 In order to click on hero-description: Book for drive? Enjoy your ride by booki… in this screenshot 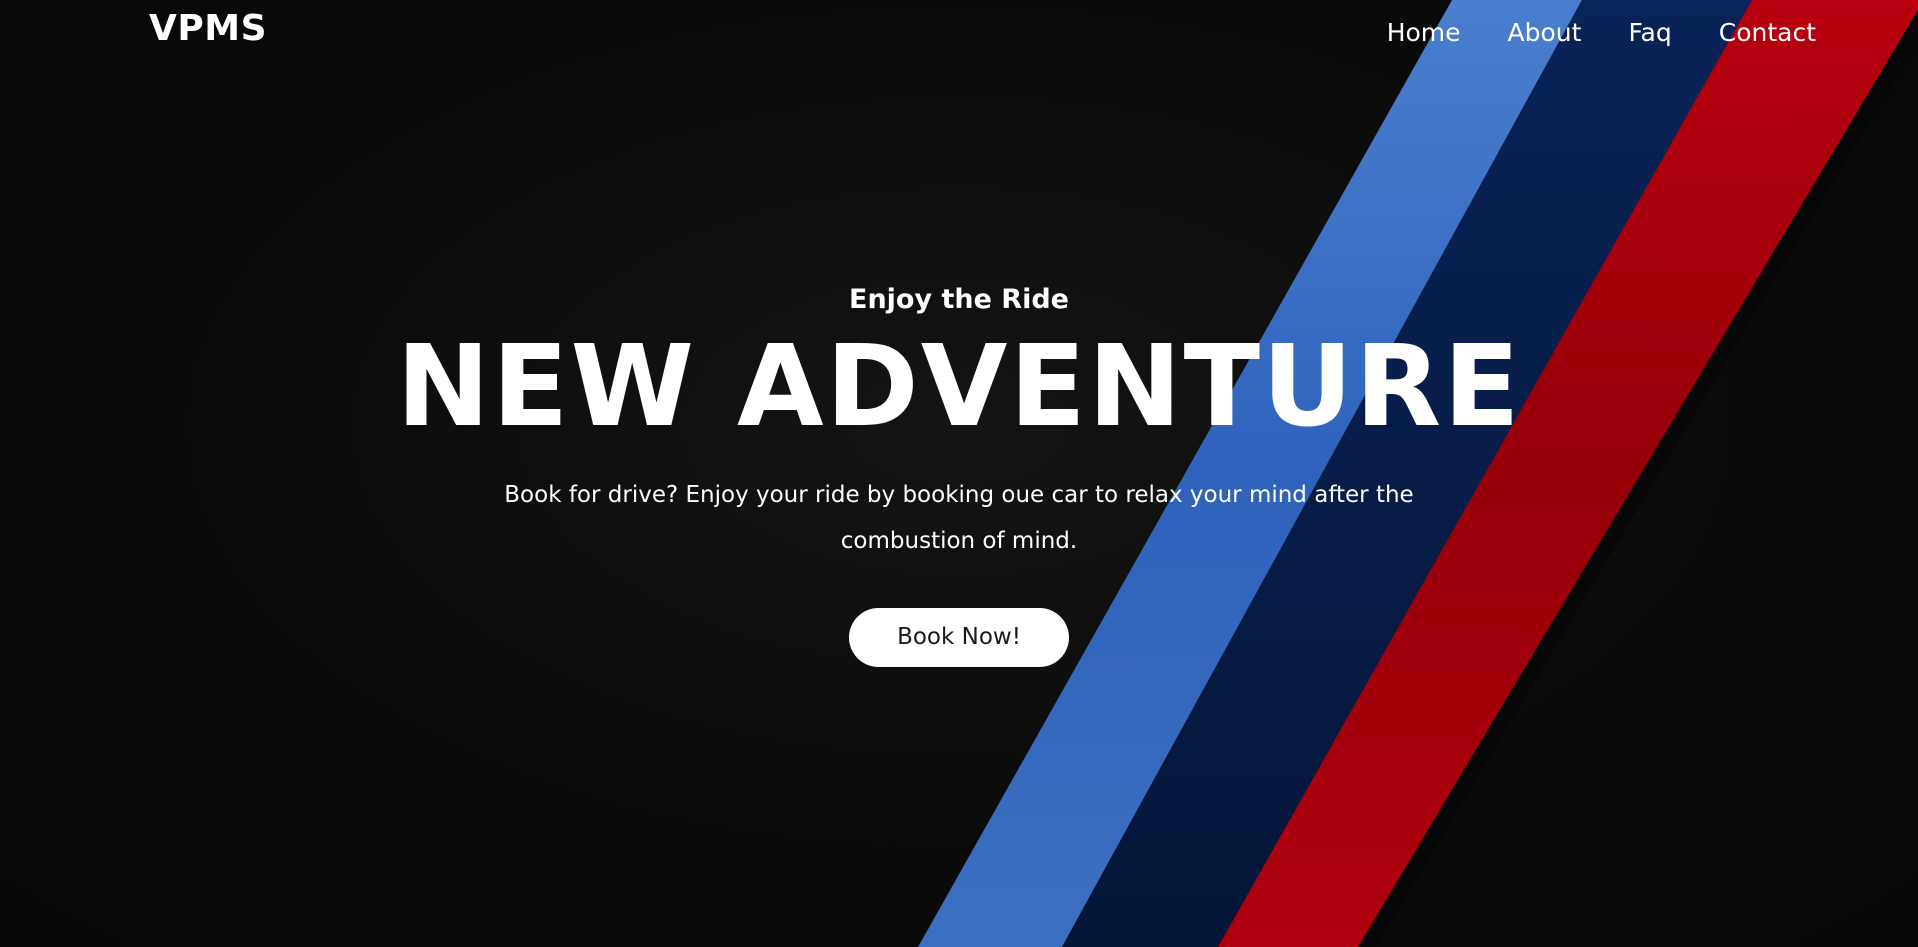, I will do `click(959, 518)`.